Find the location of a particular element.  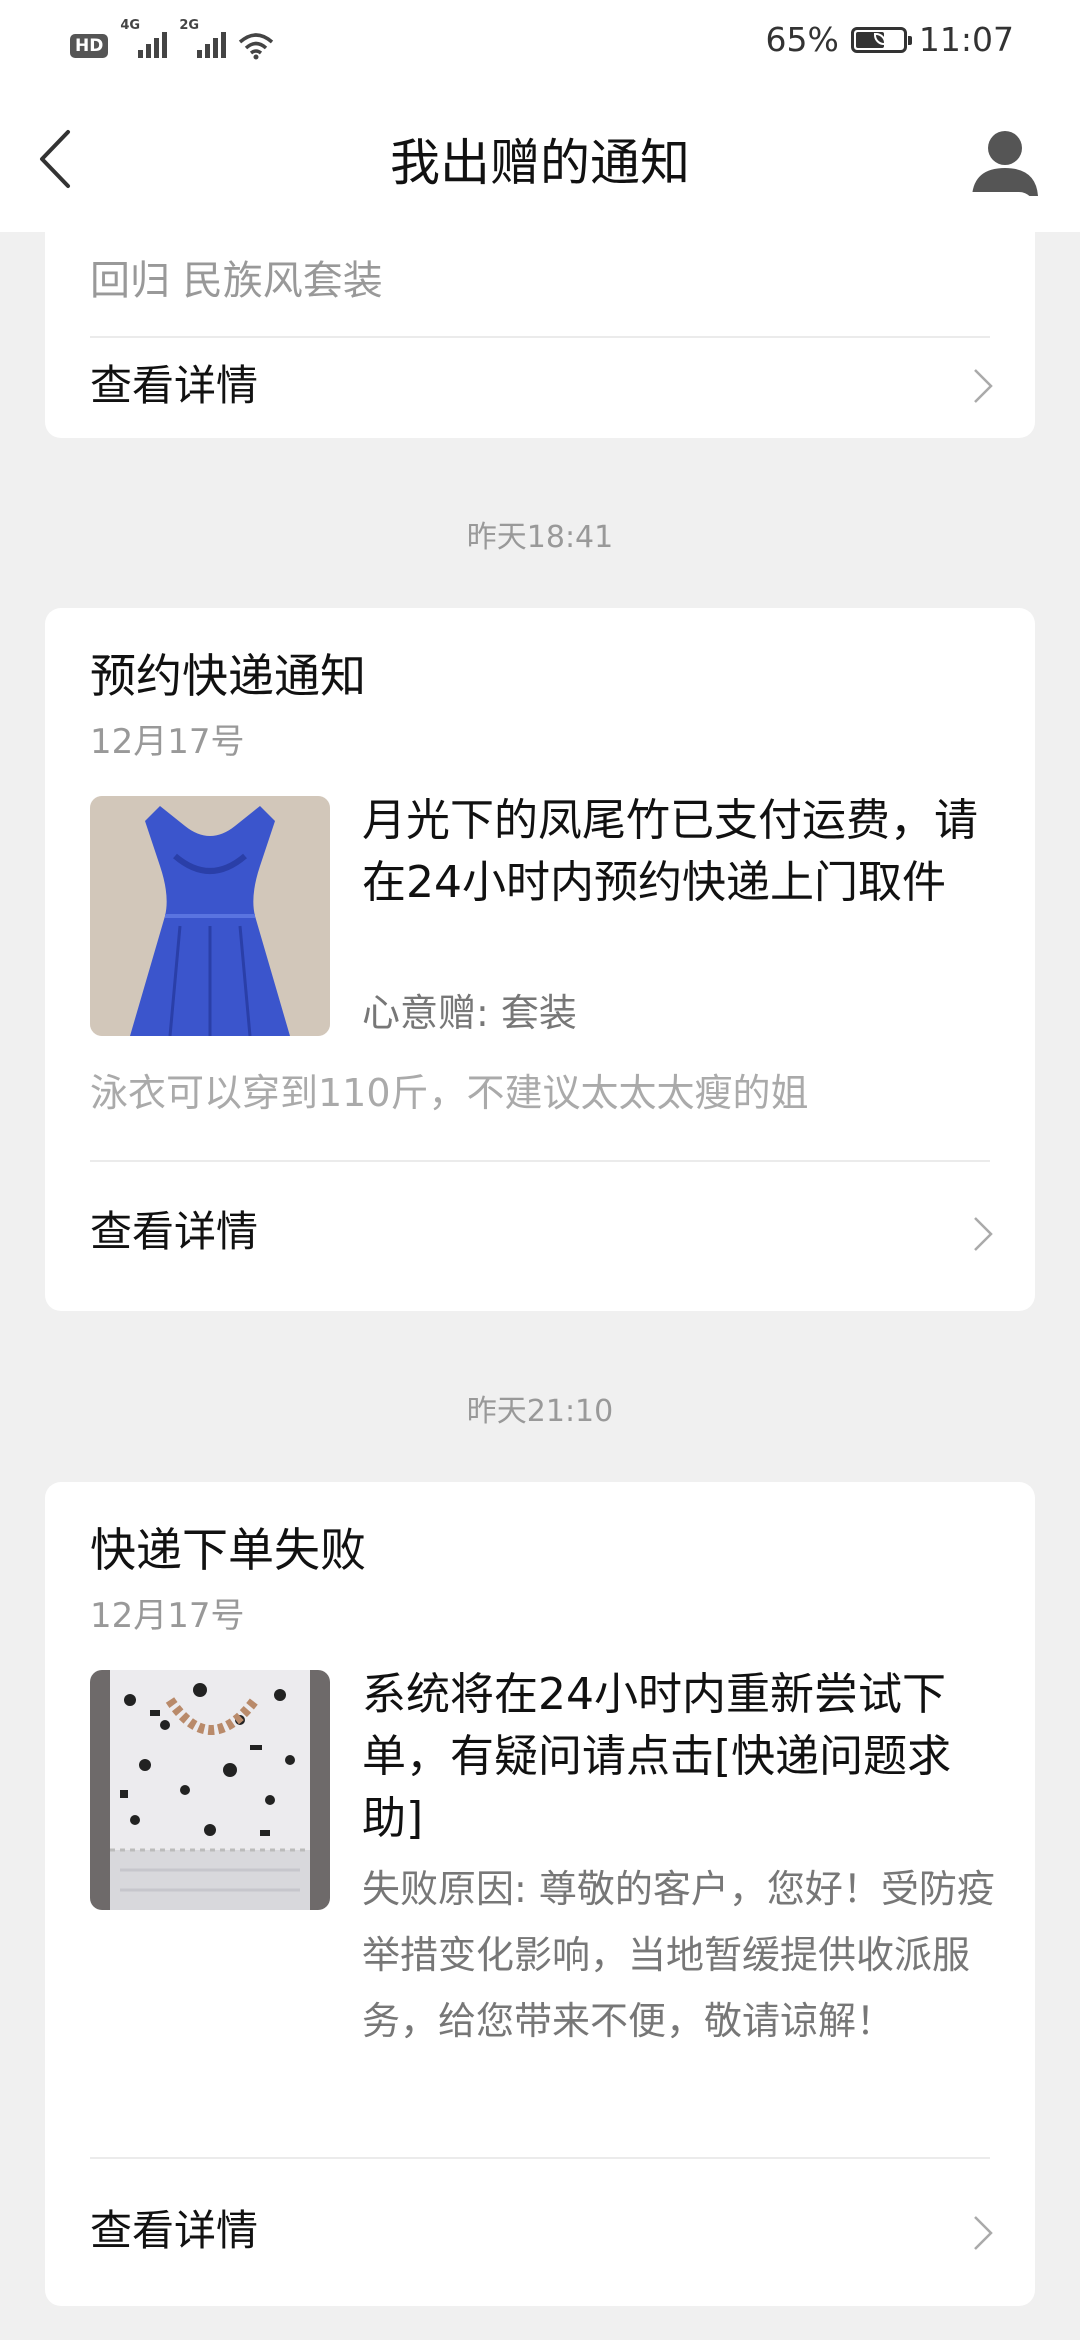

timestamp: 昨天21:10 is located at coordinates (540, 1411).